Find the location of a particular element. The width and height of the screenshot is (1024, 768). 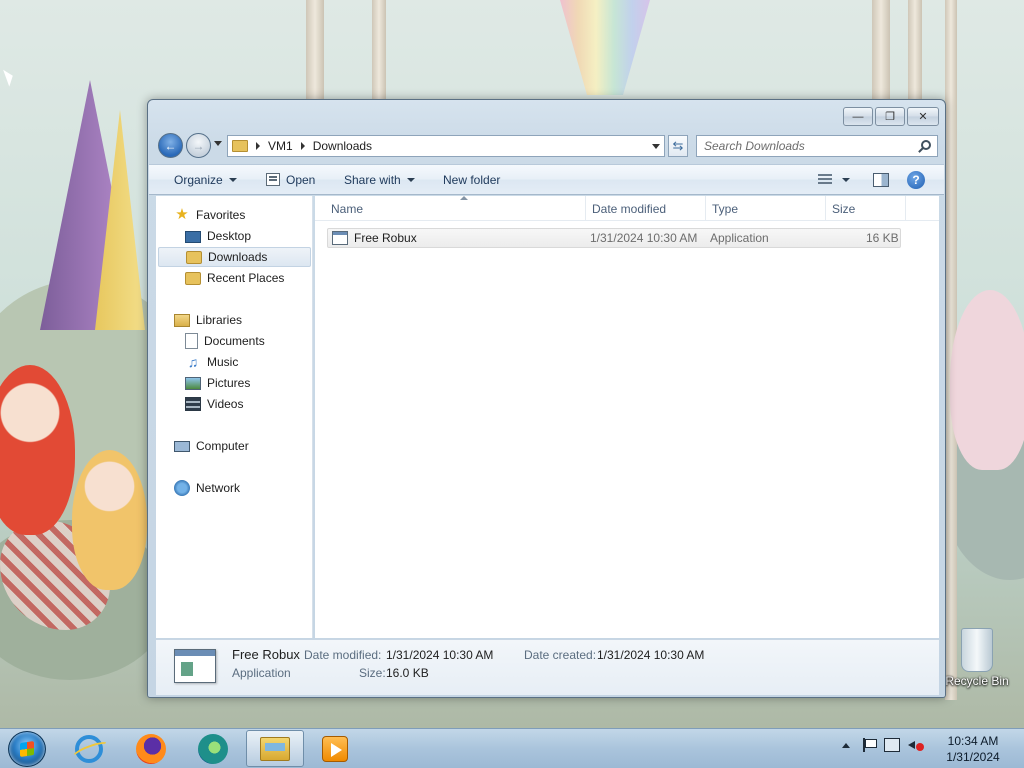

column-type-label: Type is located at coordinates (725, 208).